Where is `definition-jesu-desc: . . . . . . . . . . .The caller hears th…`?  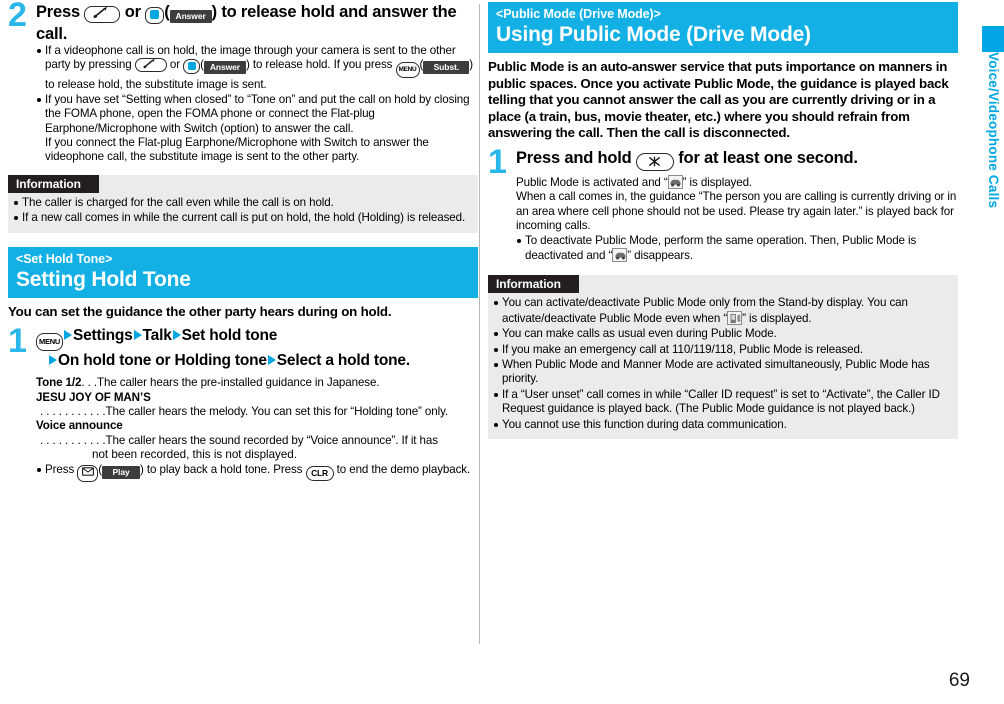 definition-jesu-desc: . . . . . . . . . . .The caller hears th… is located at coordinates (257, 412).